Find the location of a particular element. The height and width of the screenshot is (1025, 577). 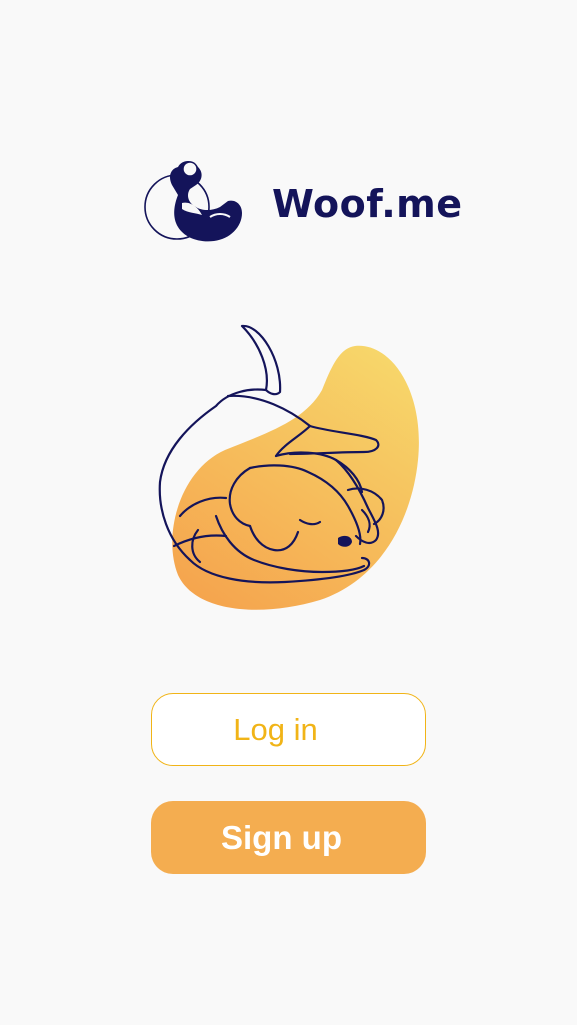

signup-button-label: Sign up is located at coordinates (281, 837).